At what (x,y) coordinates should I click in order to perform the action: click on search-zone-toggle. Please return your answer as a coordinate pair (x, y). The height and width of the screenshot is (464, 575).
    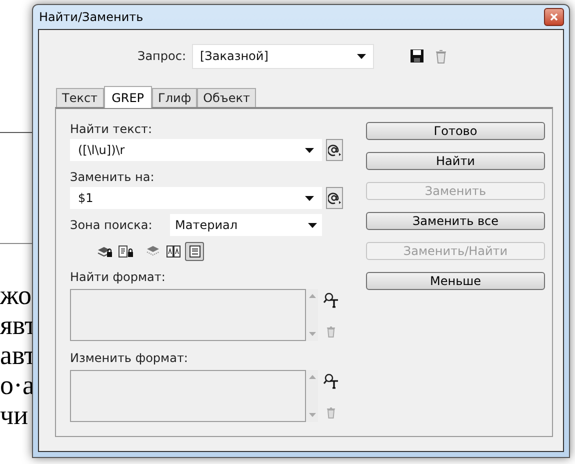
    Looking at the image, I should click on (194, 251).